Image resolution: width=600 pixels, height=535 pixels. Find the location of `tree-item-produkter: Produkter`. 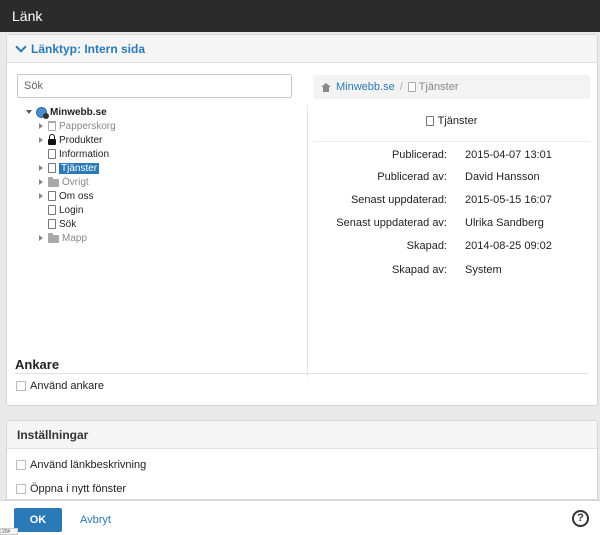

tree-item-produkter: Produkter is located at coordinates (69, 140).